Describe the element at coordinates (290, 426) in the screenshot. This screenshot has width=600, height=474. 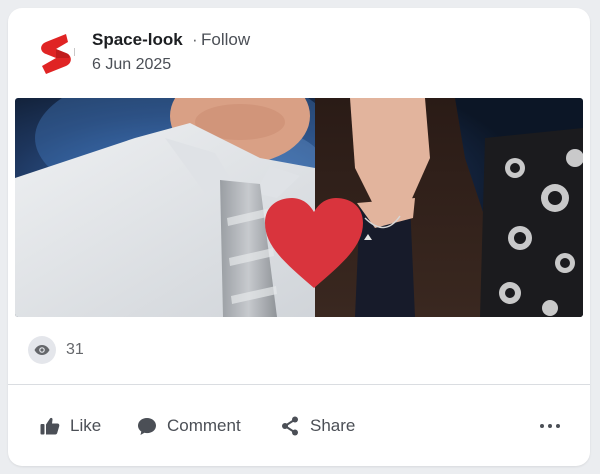
I see `share-icon` at that location.